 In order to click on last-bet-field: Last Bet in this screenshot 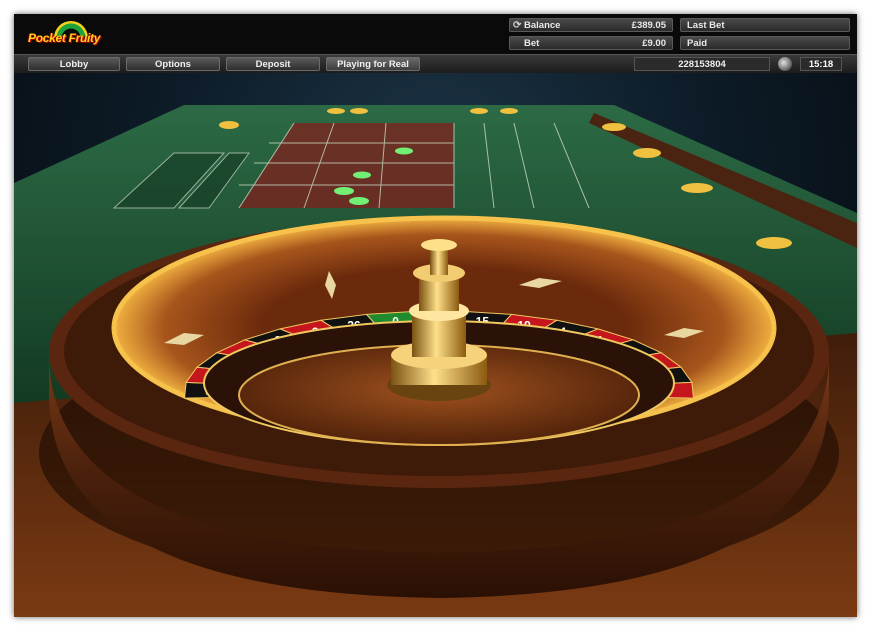, I will do `click(765, 25)`.